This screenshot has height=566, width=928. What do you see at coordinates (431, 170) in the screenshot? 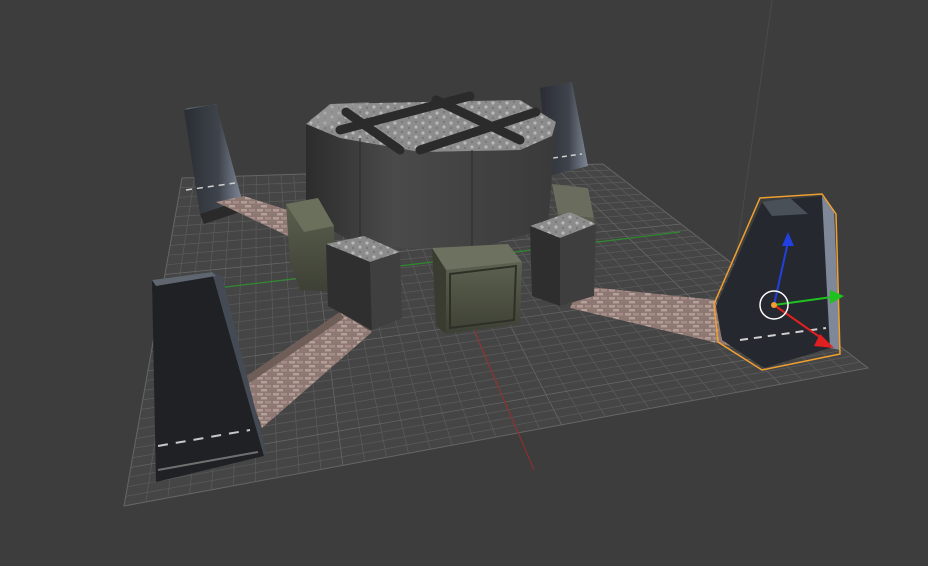
I see `central-tower` at bounding box center [431, 170].